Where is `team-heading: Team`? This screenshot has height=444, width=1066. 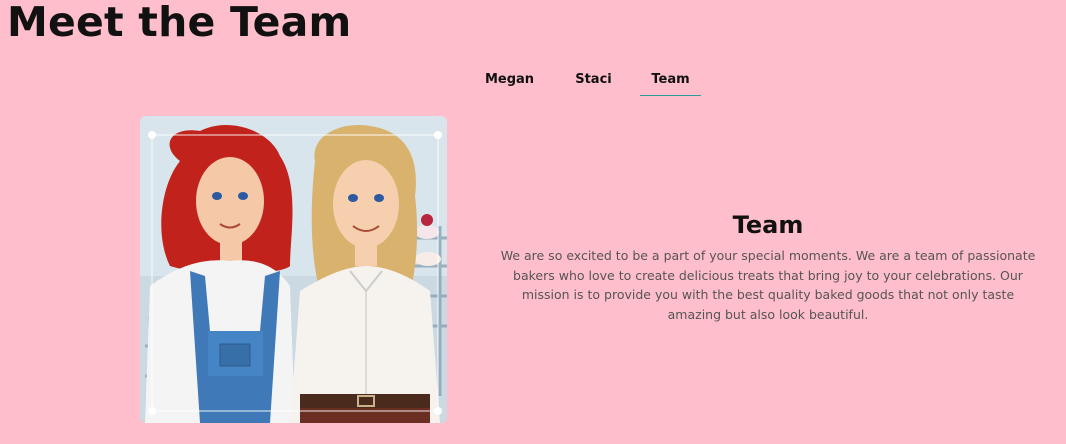 team-heading: Team is located at coordinates (768, 225).